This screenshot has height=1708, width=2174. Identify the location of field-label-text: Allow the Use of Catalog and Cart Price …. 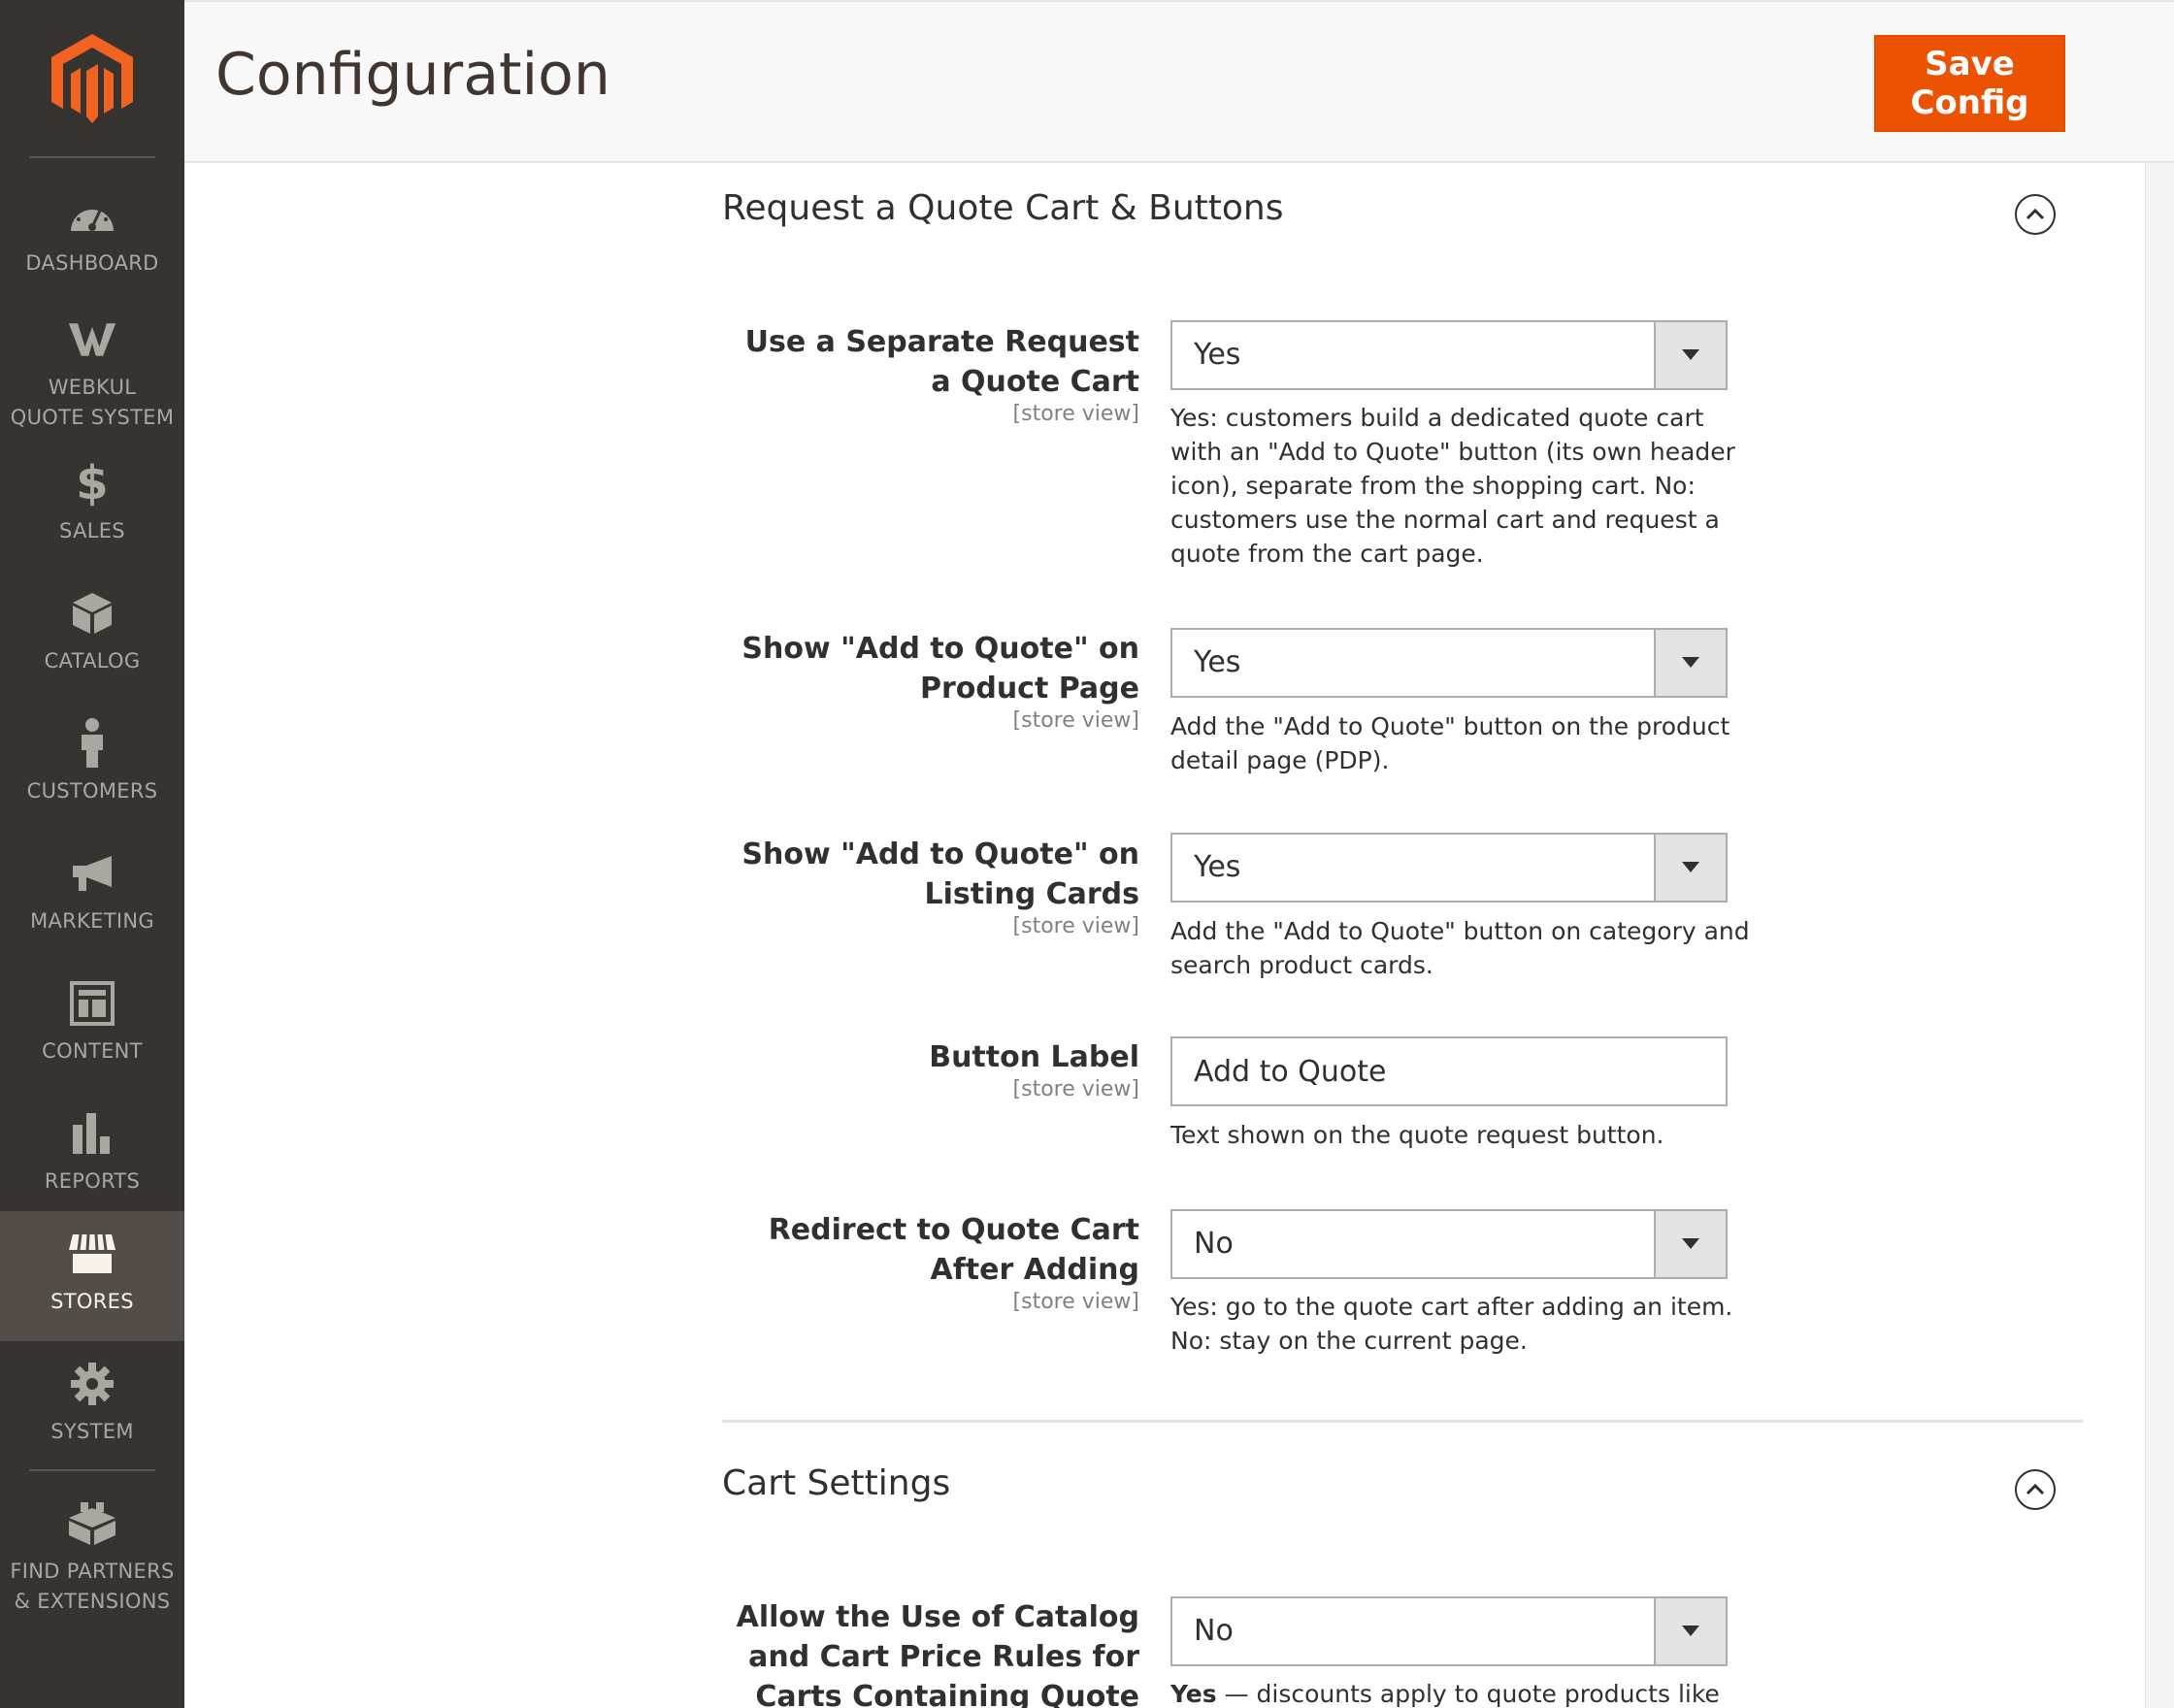
(937, 1654).